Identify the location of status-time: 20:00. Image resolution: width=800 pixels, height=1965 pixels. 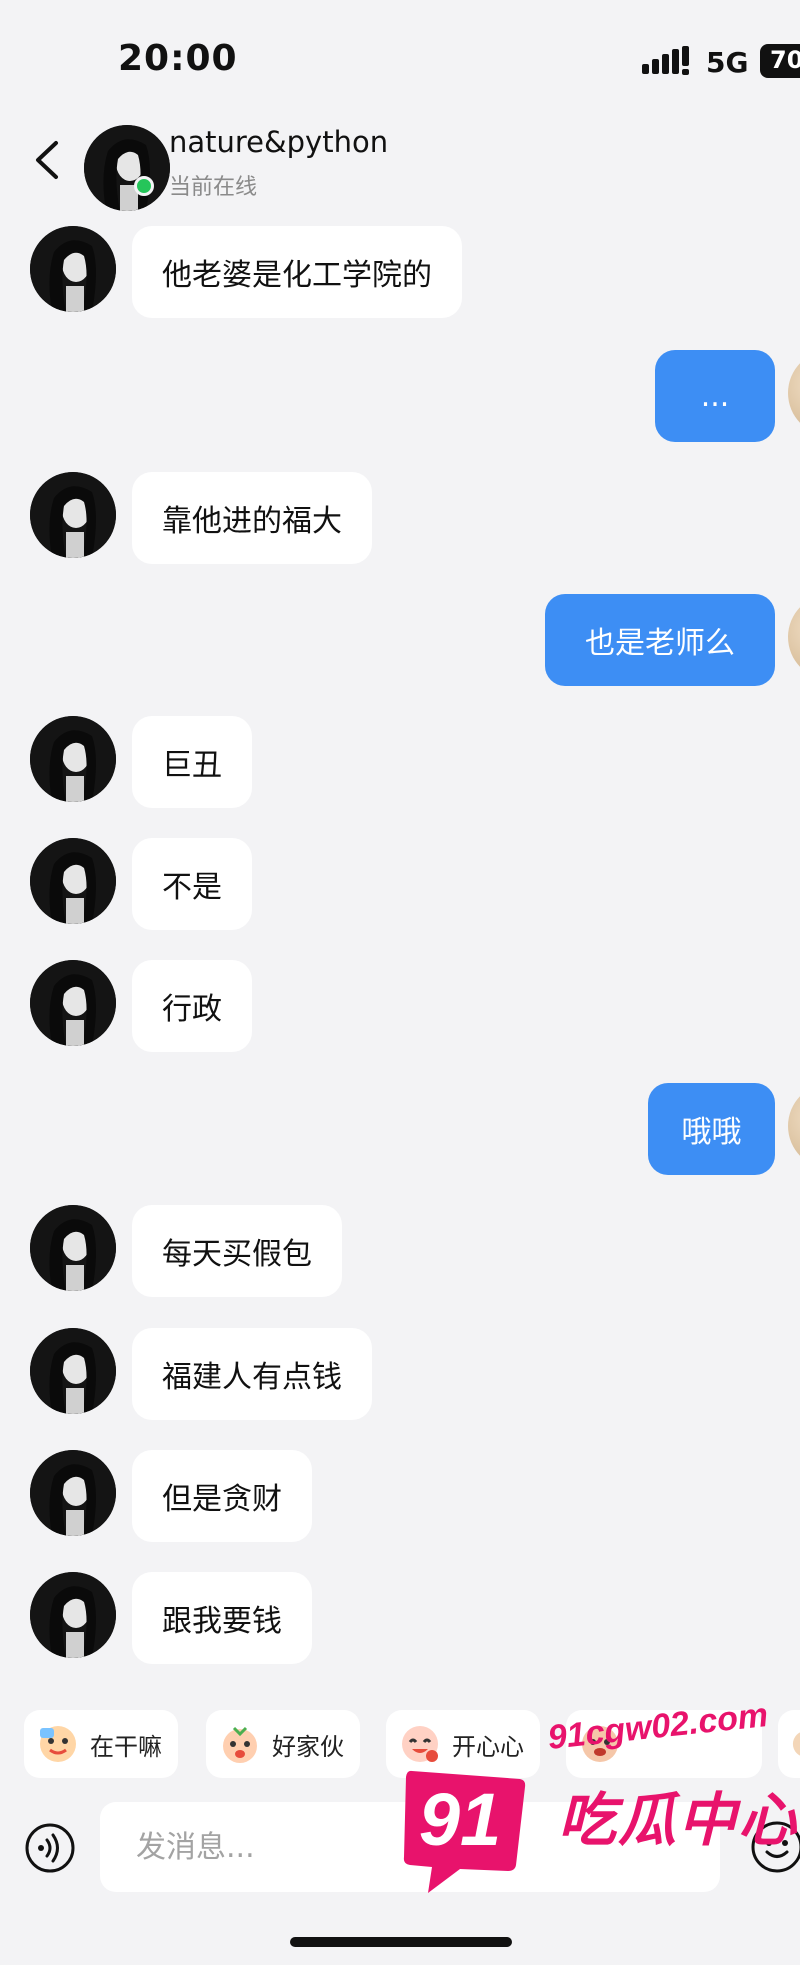
(178, 58).